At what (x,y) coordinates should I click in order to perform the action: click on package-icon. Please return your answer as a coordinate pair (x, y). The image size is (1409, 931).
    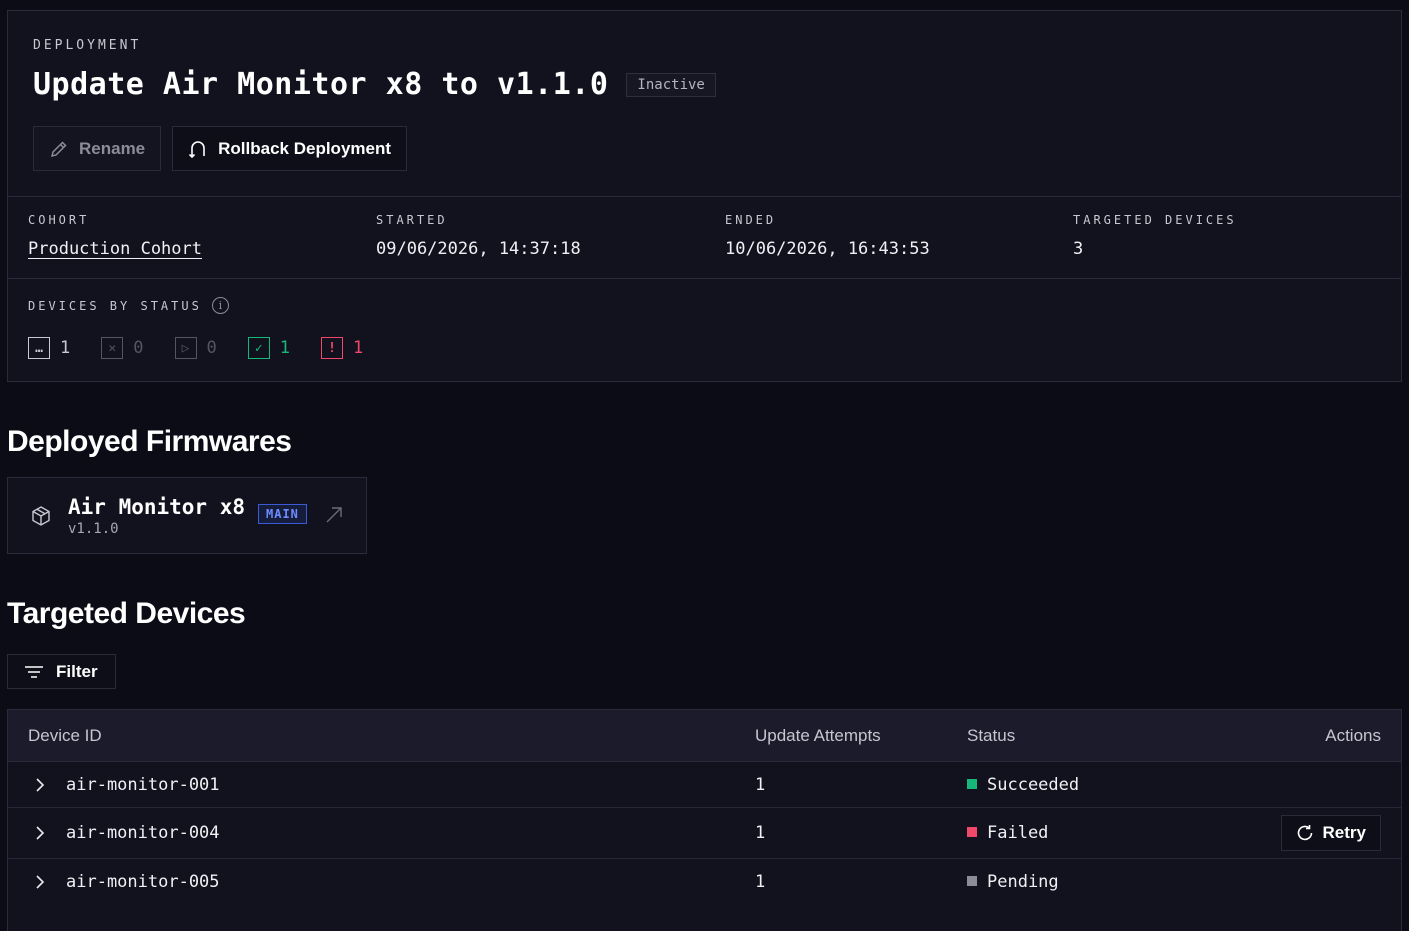
    Looking at the image, I should click on (41, 516).